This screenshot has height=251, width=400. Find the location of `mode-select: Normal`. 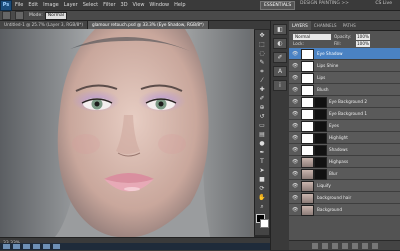

mode-select: Normal is located at coordinates (56, 15).